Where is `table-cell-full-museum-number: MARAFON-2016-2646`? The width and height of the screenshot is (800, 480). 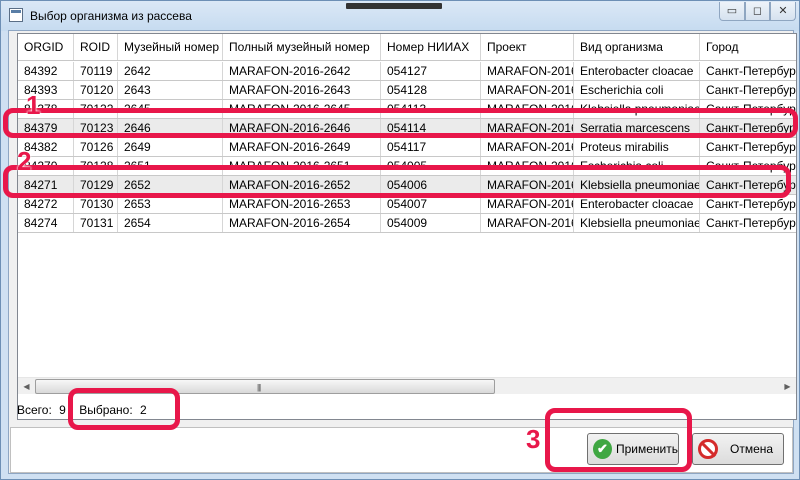 table-cell-full-museum-number: MARAFON-2016-2646 is located at coordinates (302, 128).